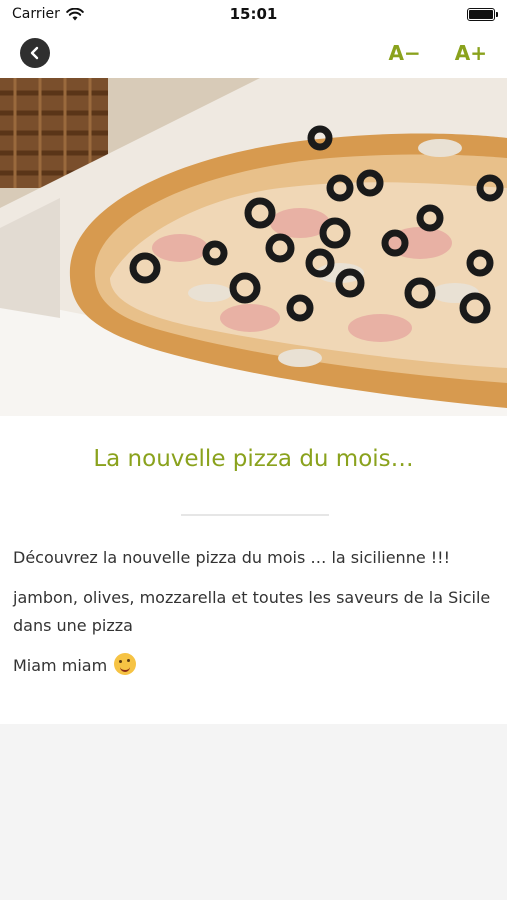 The image size is (507, 900). I want to click on status-bar: Carrier 15:01, so click(253, 14).